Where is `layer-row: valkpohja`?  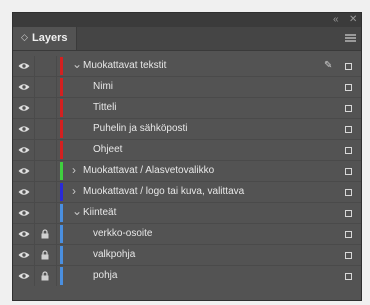
layer-row: valkpohja is located at coordinates (187, 255).